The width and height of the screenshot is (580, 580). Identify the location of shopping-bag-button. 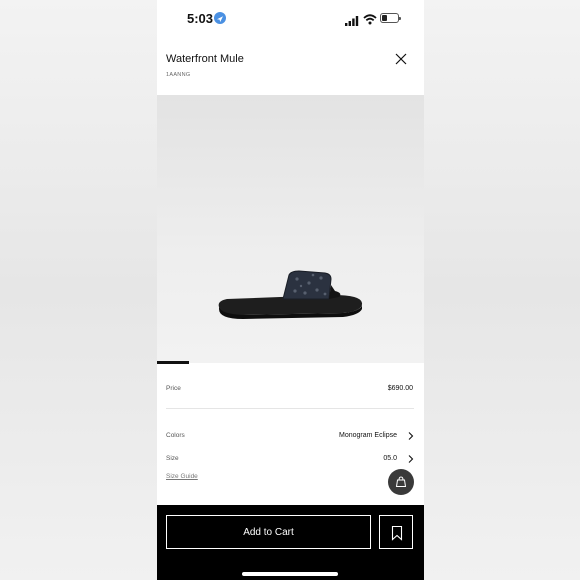
(401, 482).